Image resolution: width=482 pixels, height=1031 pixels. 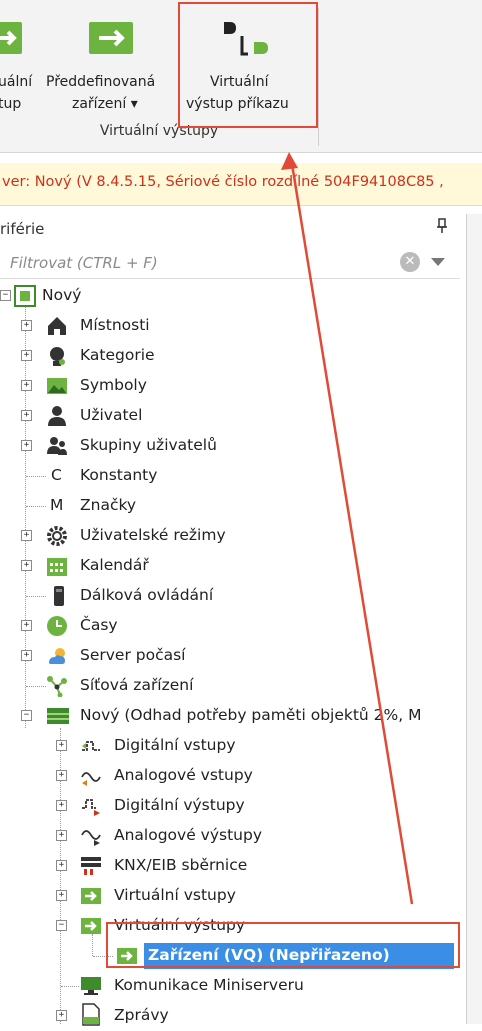 I want to click on tree-item-messages: + Zprávy, so click(x=230, y=1016).